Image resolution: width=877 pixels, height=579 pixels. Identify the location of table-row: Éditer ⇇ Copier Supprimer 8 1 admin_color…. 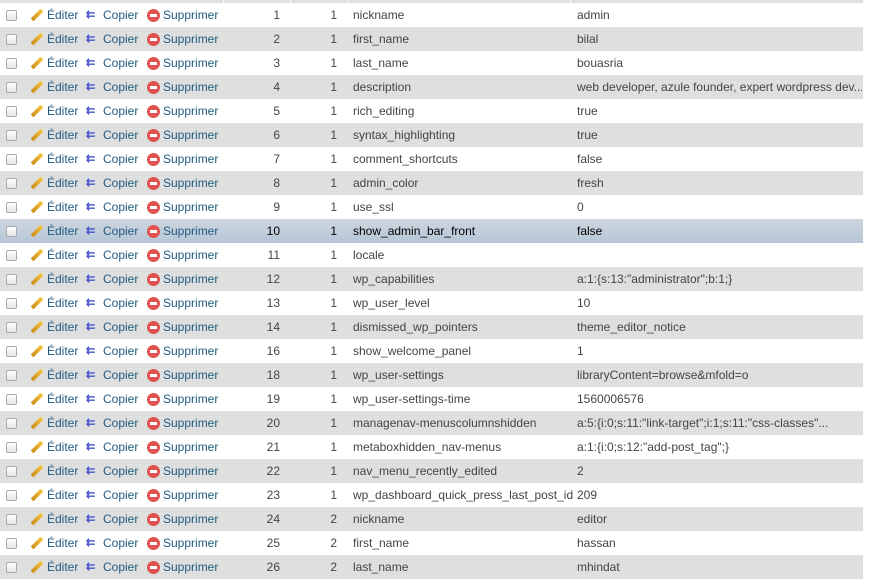
(431, 183).